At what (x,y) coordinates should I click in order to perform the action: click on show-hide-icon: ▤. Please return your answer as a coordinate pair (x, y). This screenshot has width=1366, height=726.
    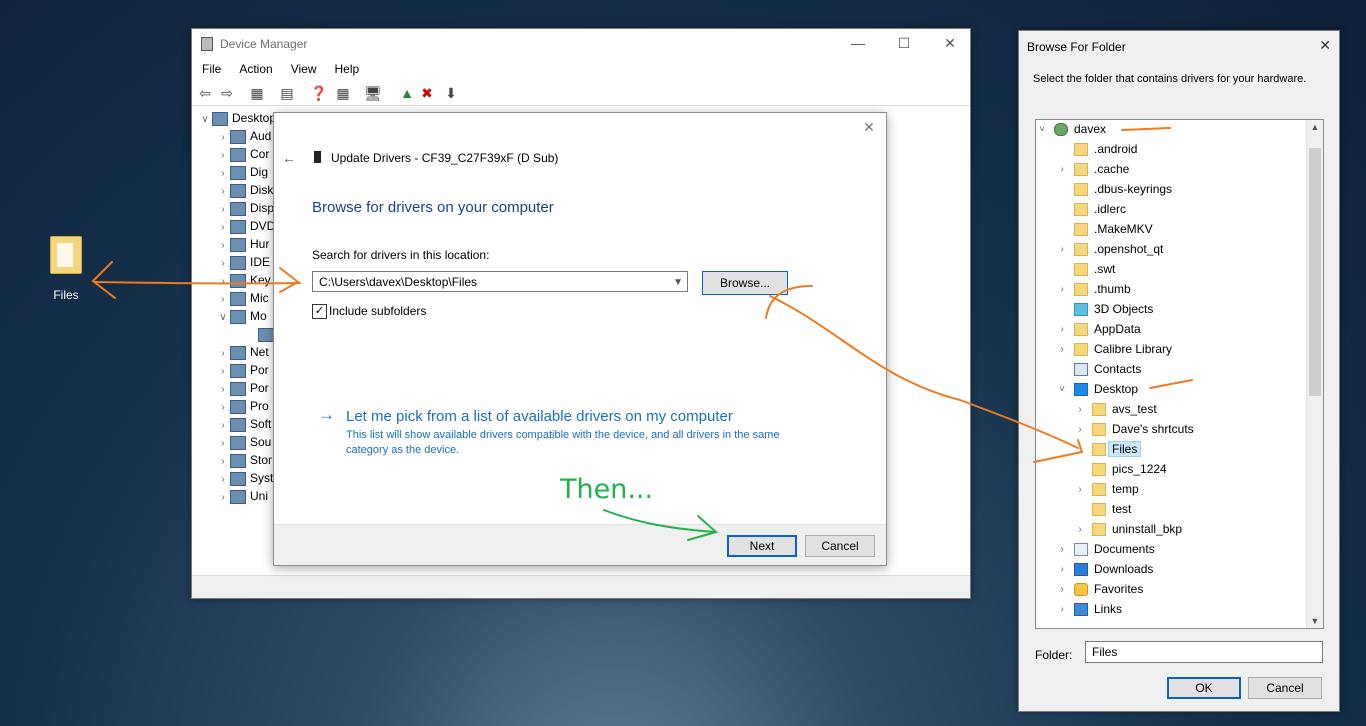
    Looking at the image, I should click on (287, 93).